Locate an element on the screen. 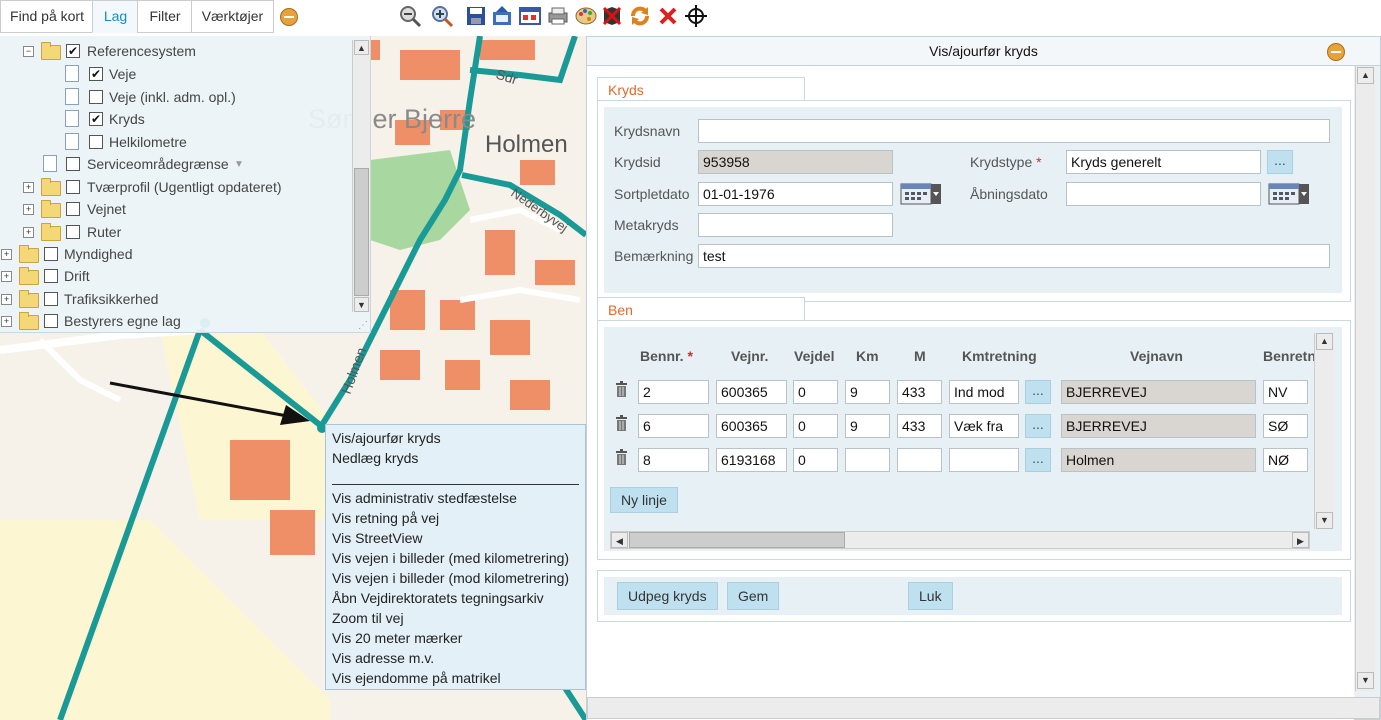  table-icon is located at coordinates (530, 16).